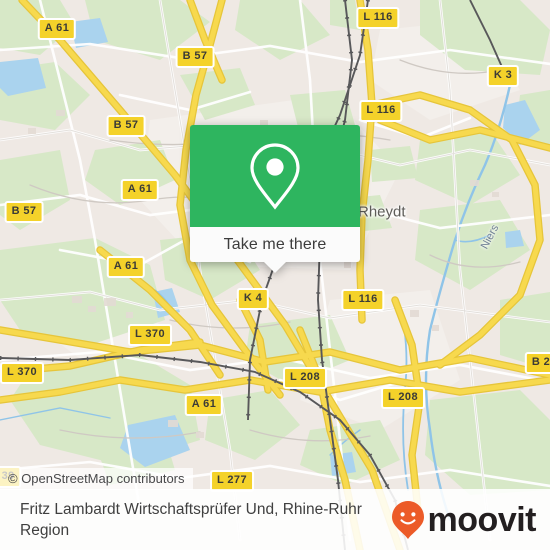  Describe the element at coordinates (253, 299) in the screenshot. I see `road-shield: K 4` at that location.